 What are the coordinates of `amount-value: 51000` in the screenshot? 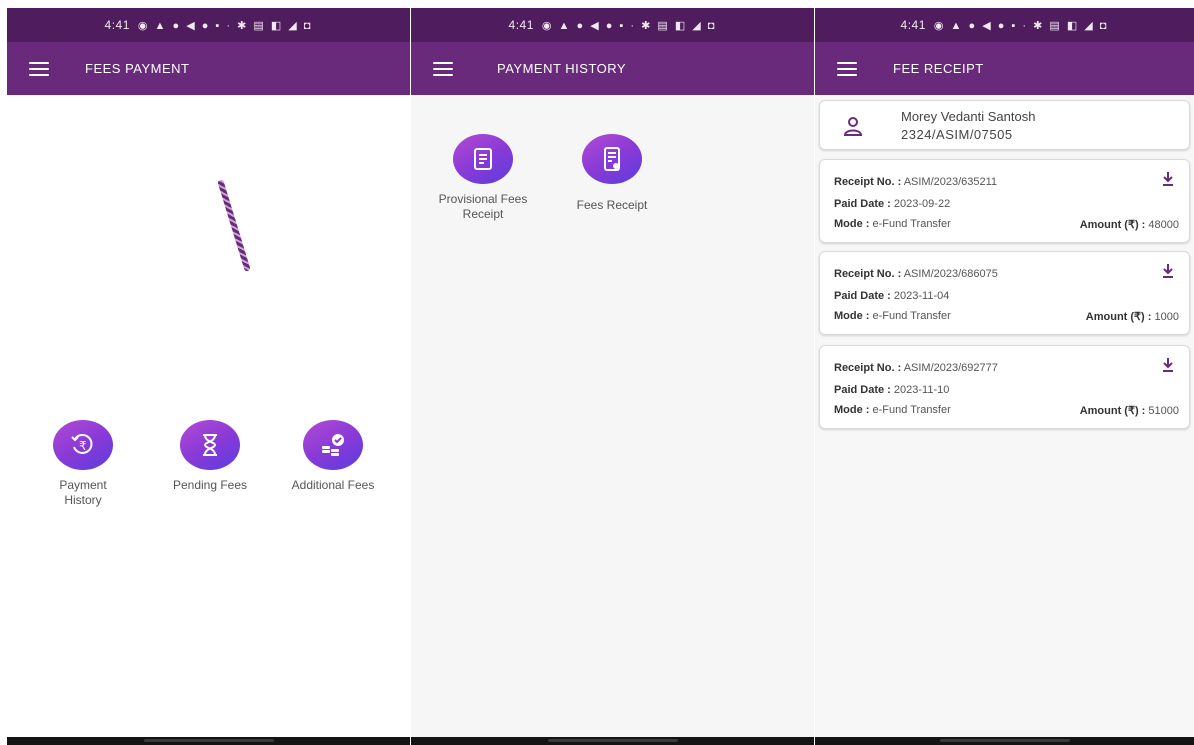 It's located at (1163, 411).